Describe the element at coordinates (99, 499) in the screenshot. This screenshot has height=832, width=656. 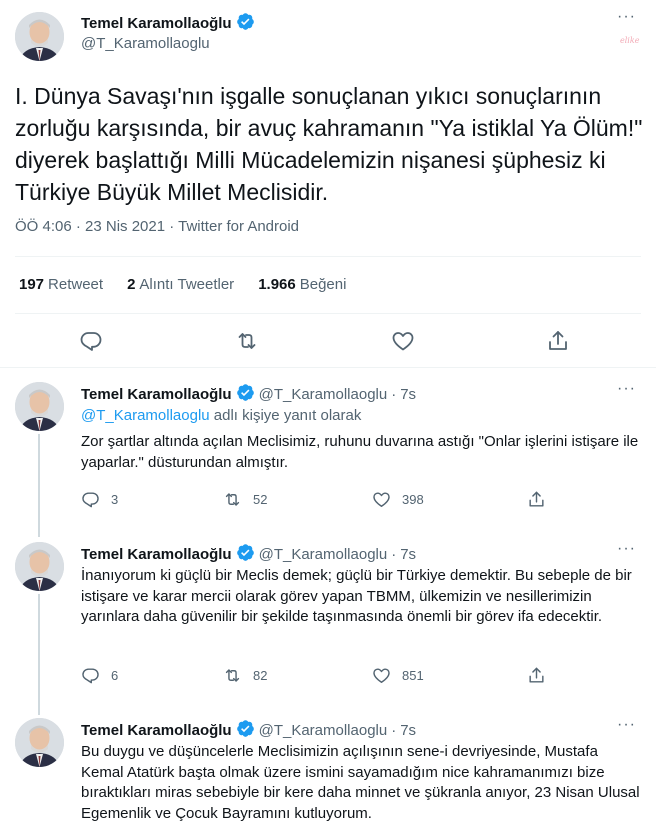
I see `reply-button: 3` at that location.